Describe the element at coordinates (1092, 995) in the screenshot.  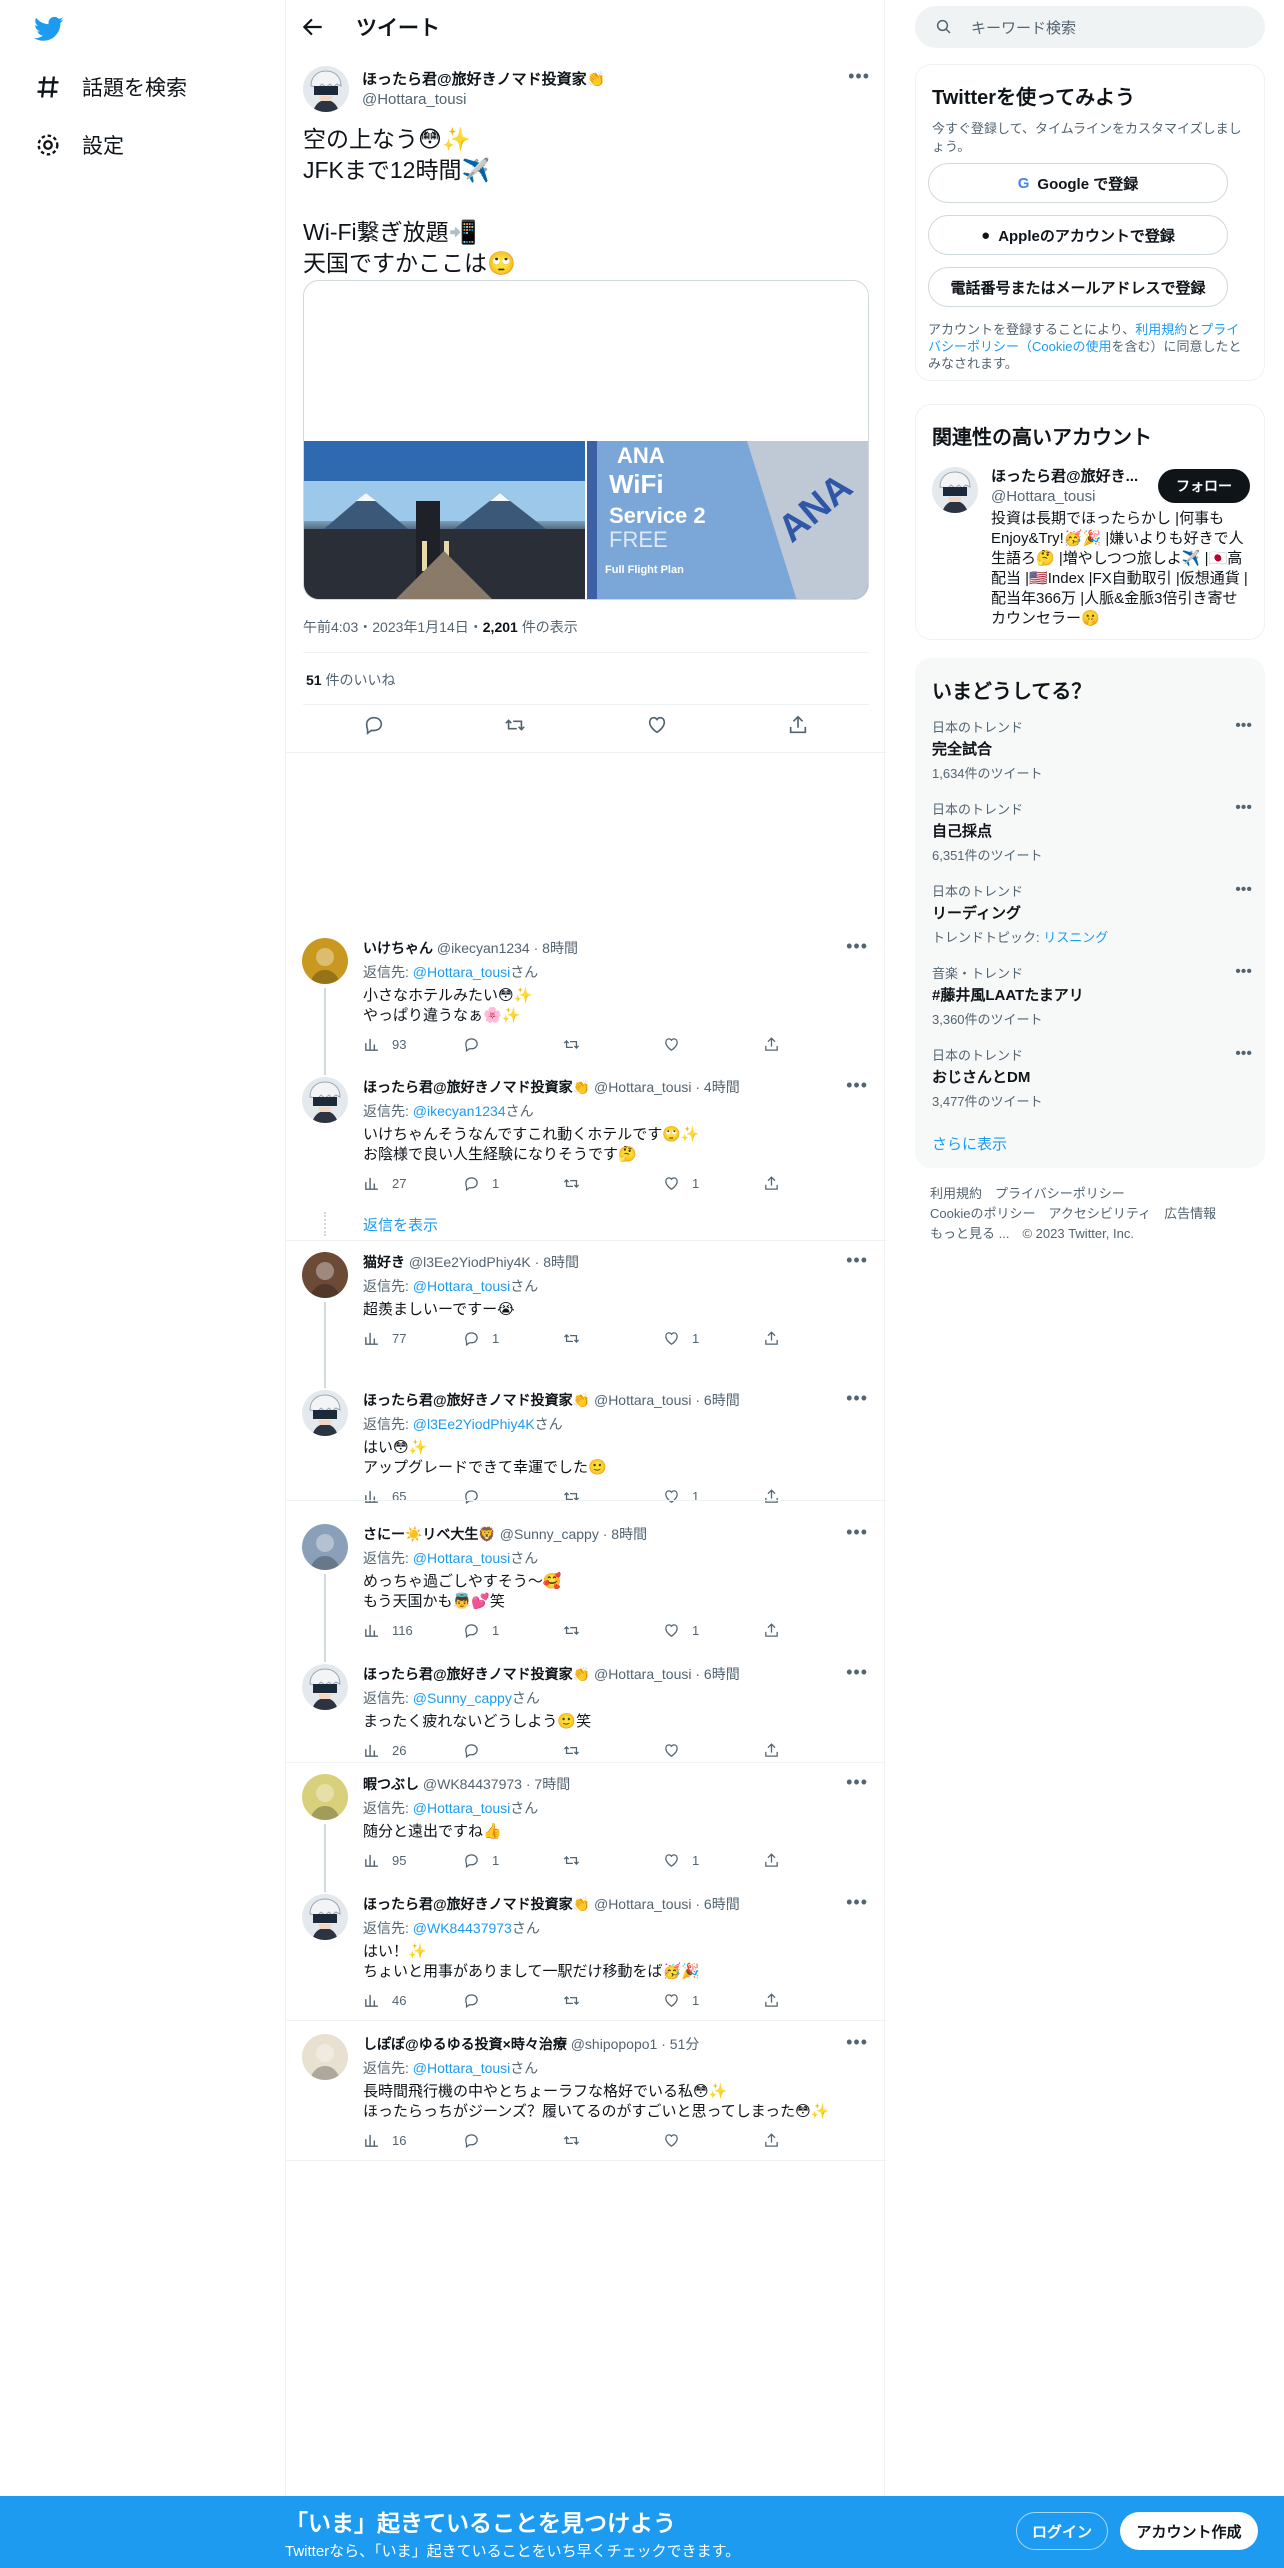
I see `trend-item: 音楽・トレンド #藤井風LAATたまアリ 3,360件のツイート •••` at that location.